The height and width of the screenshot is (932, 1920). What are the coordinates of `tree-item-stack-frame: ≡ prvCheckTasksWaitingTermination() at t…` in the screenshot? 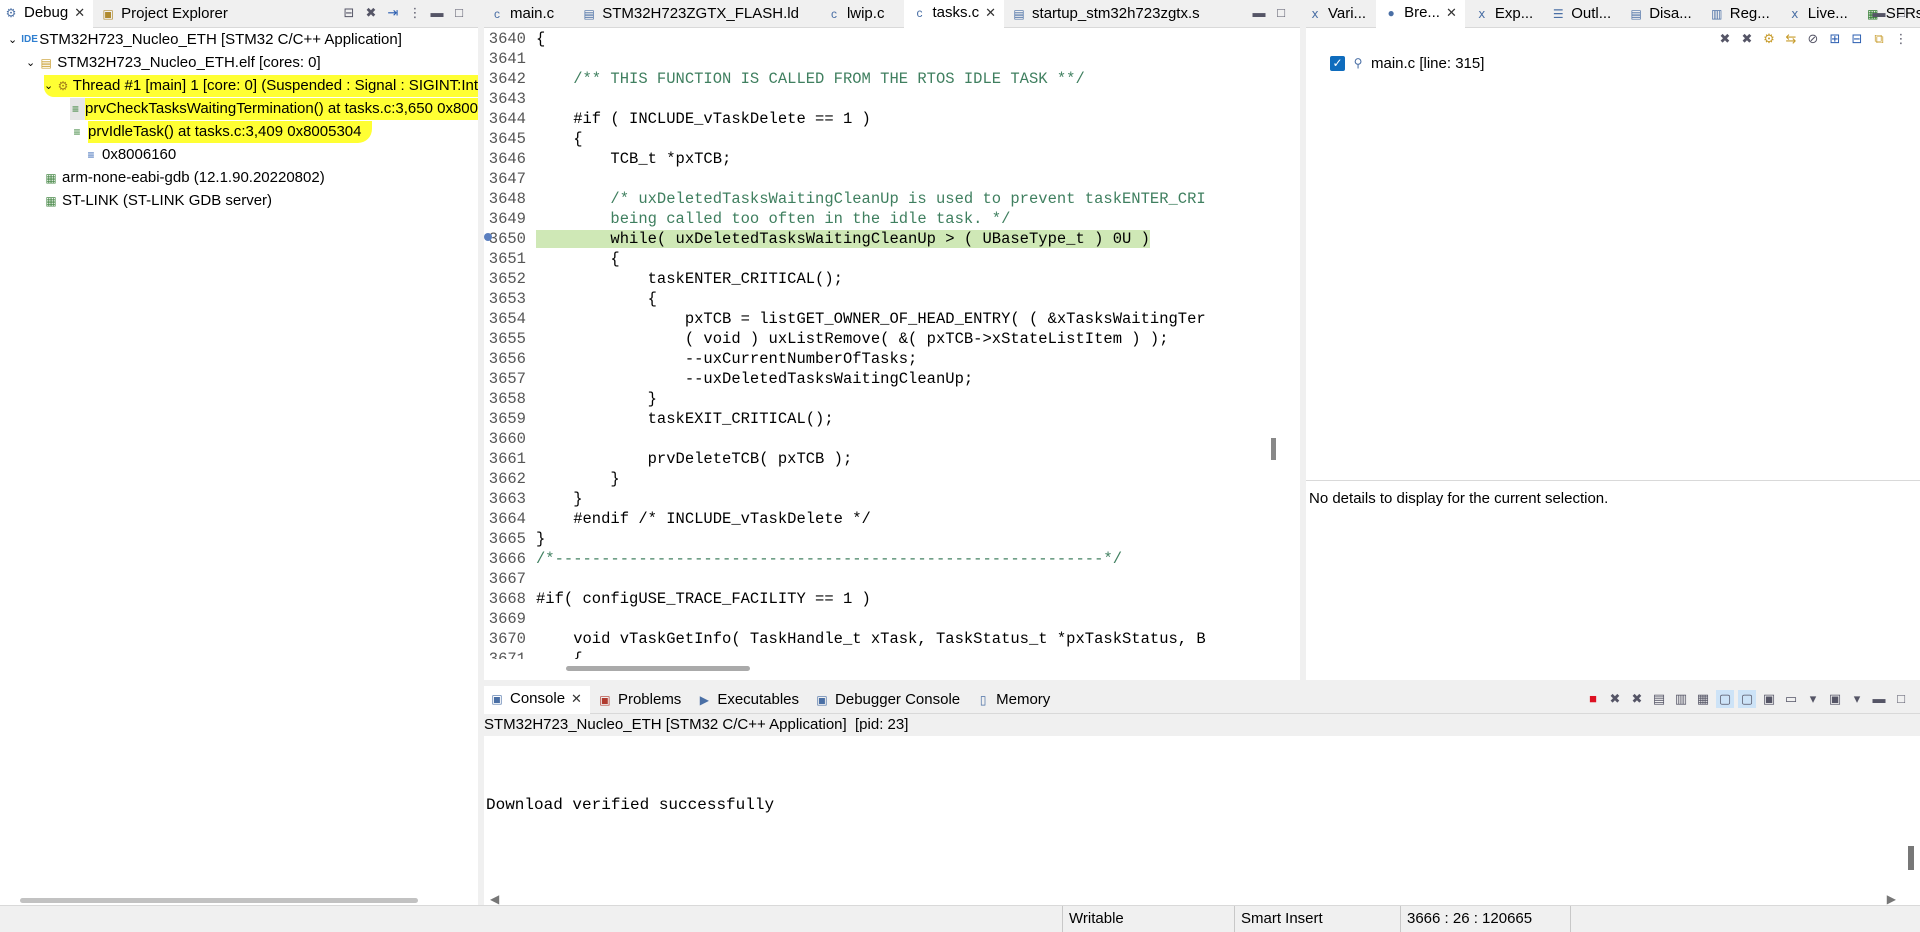 It's located at (274, 109).